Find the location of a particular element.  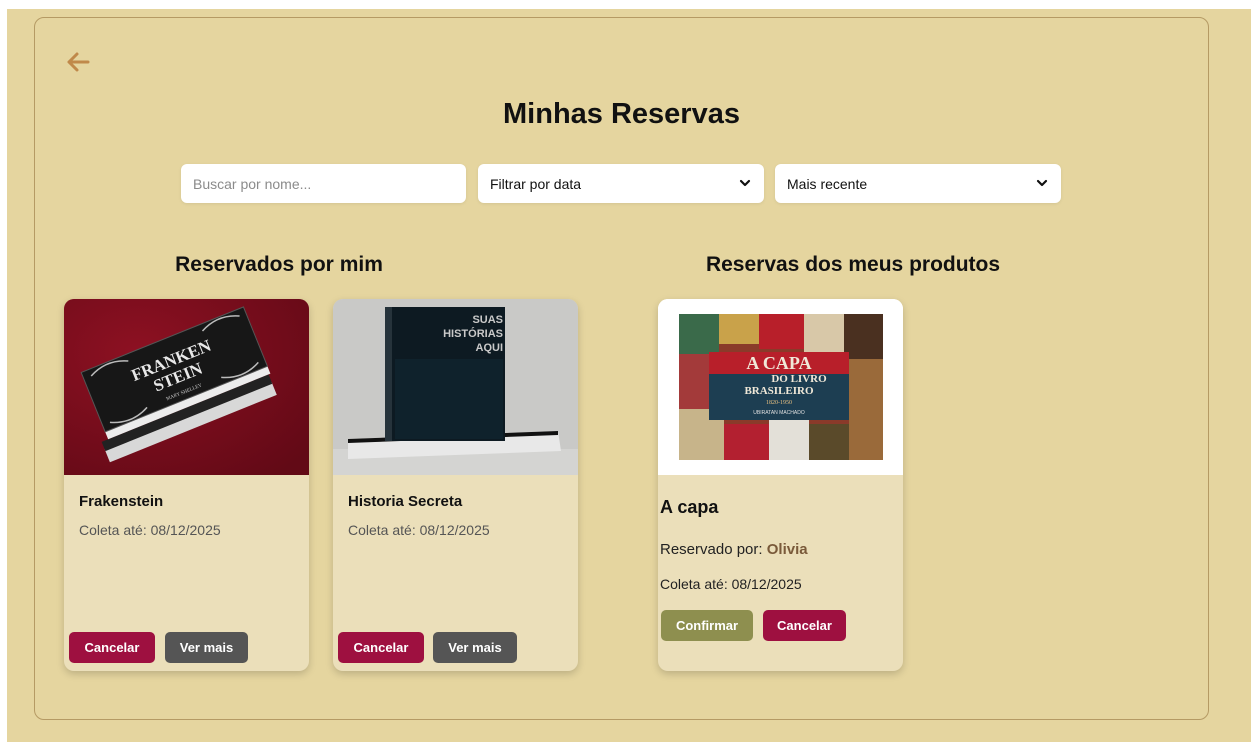

date-filter-select: Filtrar por data is located at coordinates (621, 183).